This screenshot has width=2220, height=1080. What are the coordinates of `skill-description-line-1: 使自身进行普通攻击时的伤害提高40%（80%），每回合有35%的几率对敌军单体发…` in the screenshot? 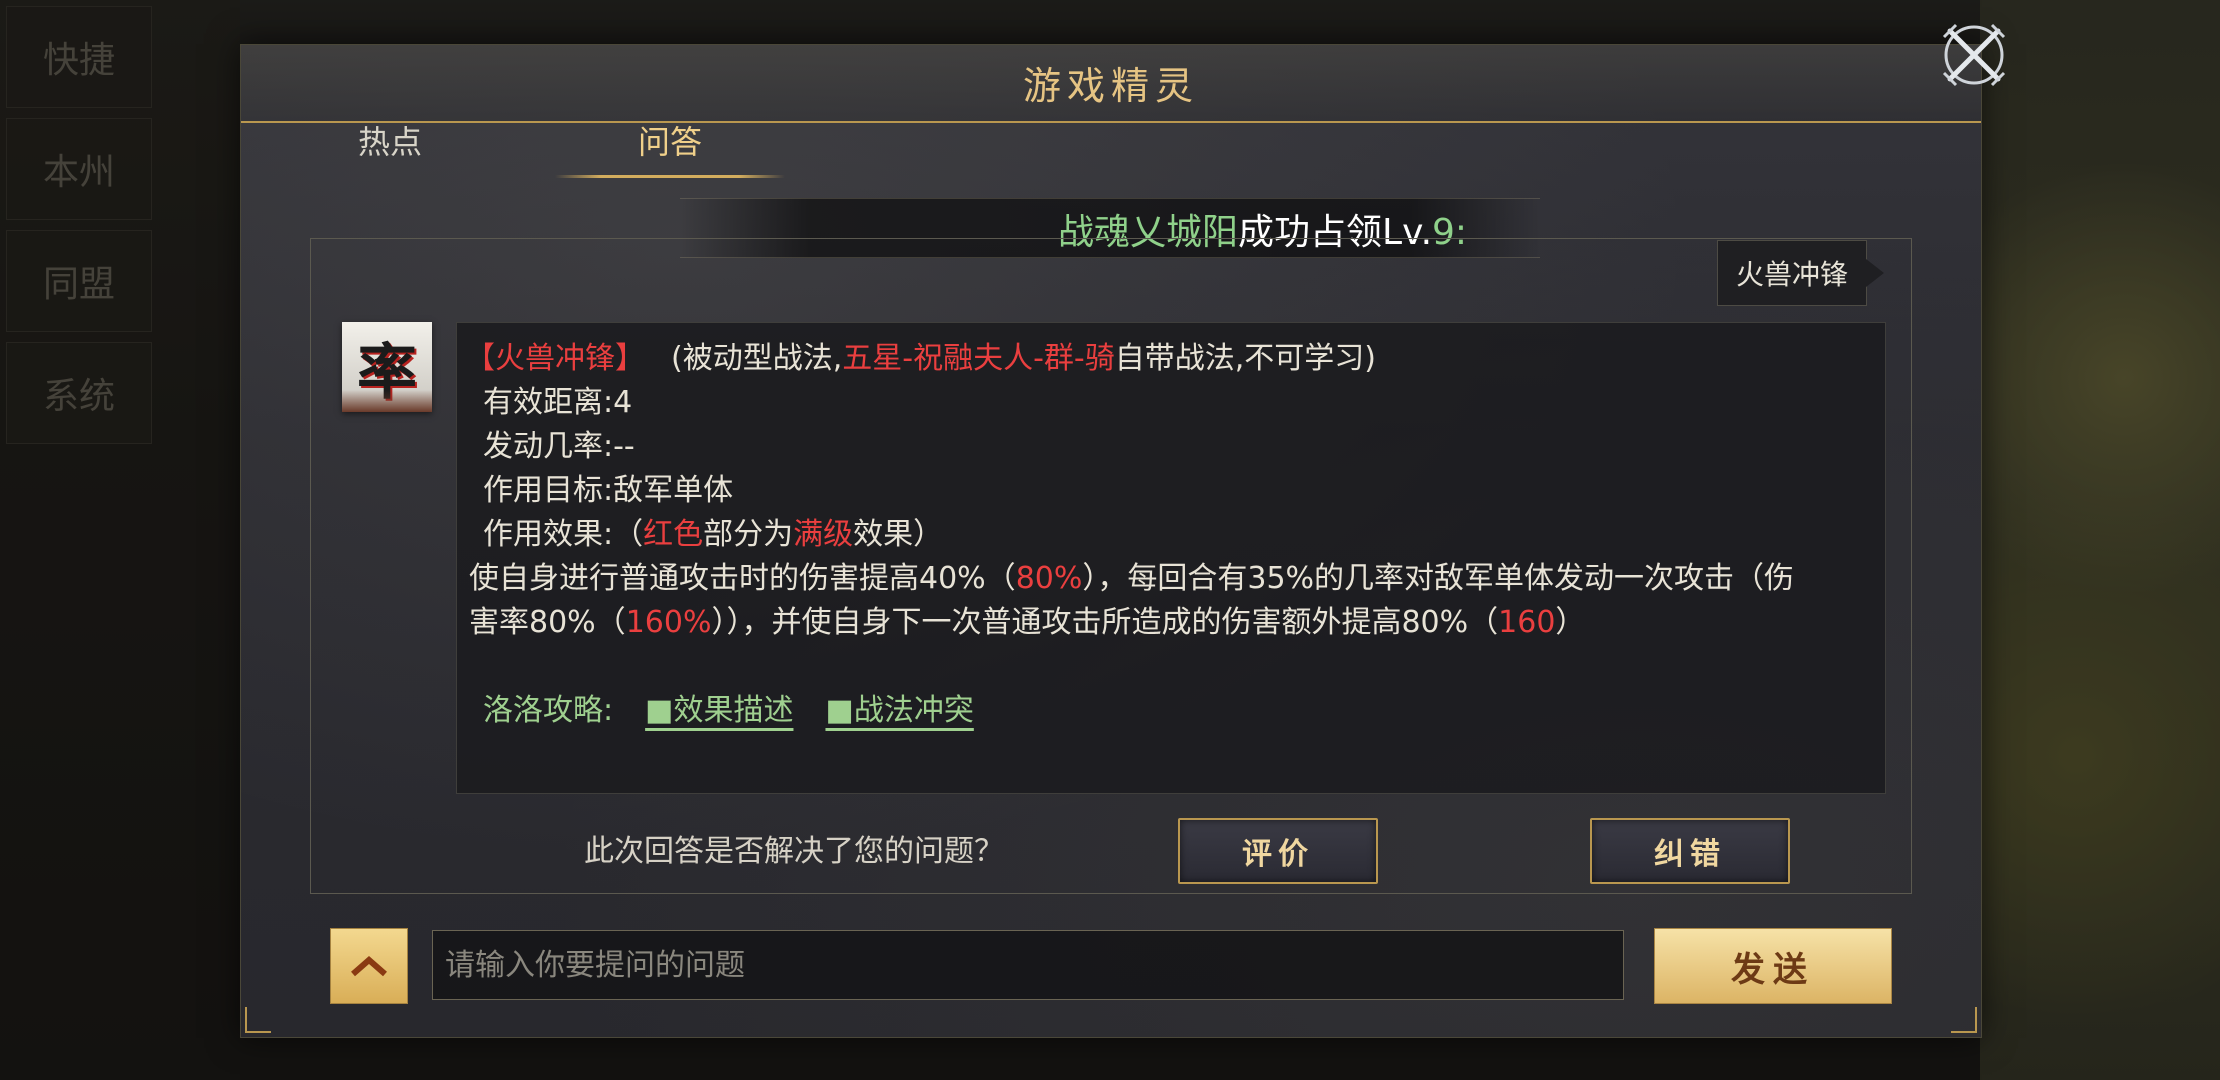 It's located at (1131, 579).